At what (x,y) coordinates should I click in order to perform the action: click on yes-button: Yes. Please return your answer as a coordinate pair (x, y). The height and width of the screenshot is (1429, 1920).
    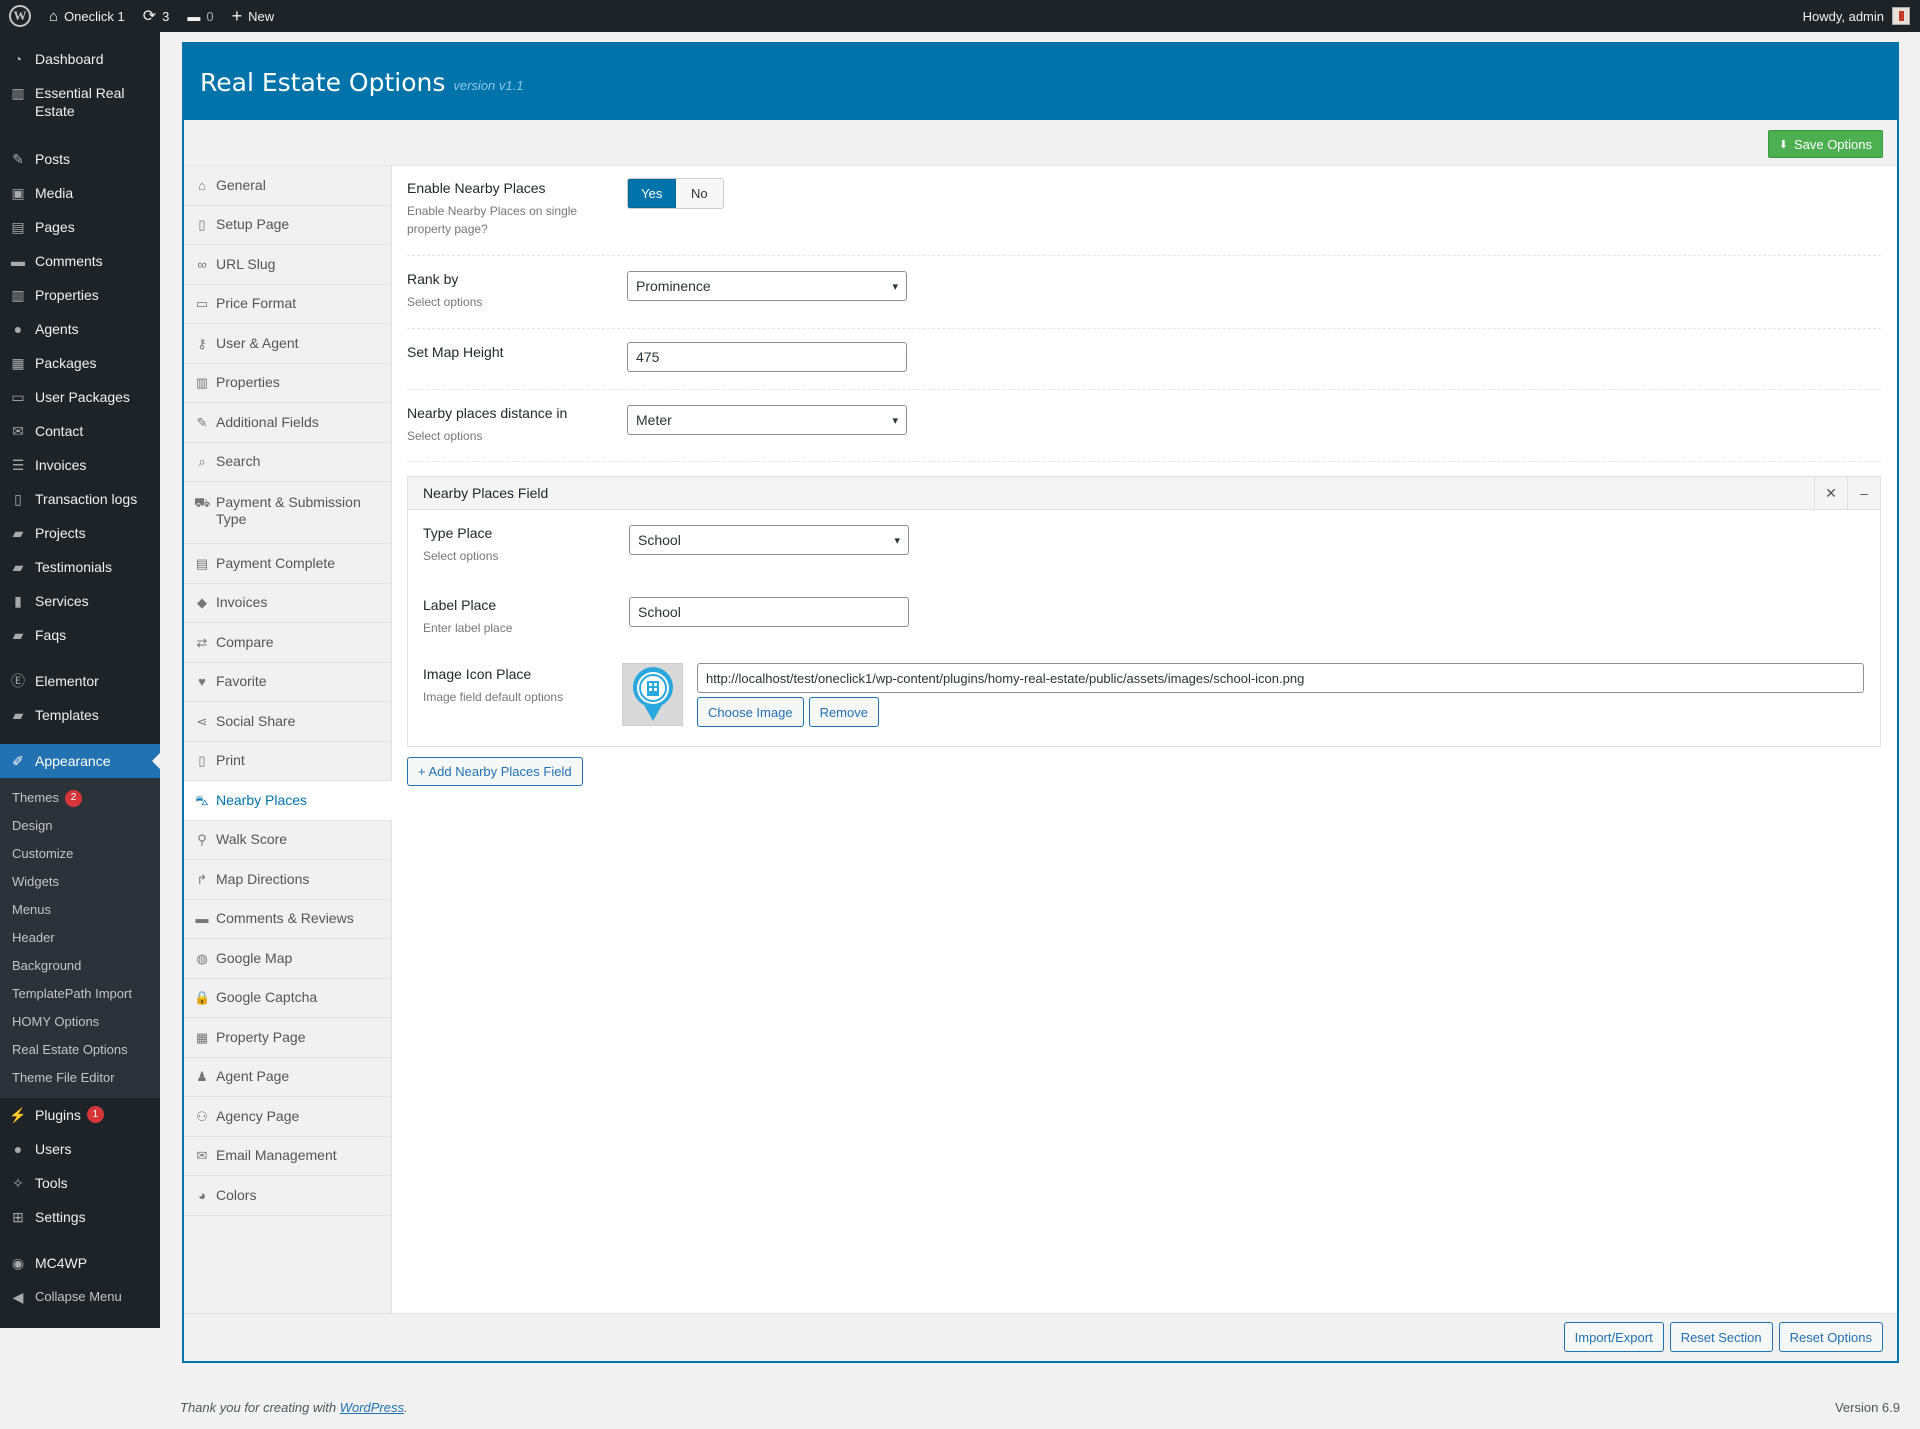
    Looking at the image, I should click on (652, 193).